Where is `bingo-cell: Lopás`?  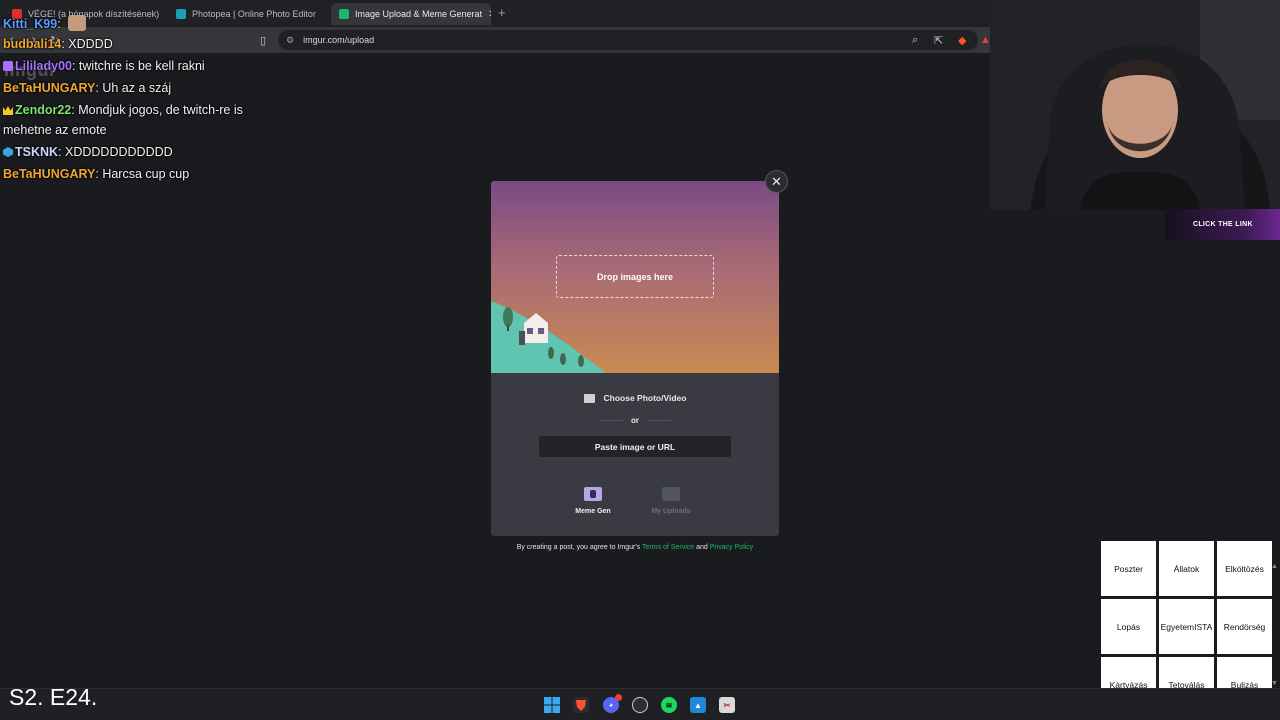
bingo-cell: Lopás is located at coordinates (1128, 626).